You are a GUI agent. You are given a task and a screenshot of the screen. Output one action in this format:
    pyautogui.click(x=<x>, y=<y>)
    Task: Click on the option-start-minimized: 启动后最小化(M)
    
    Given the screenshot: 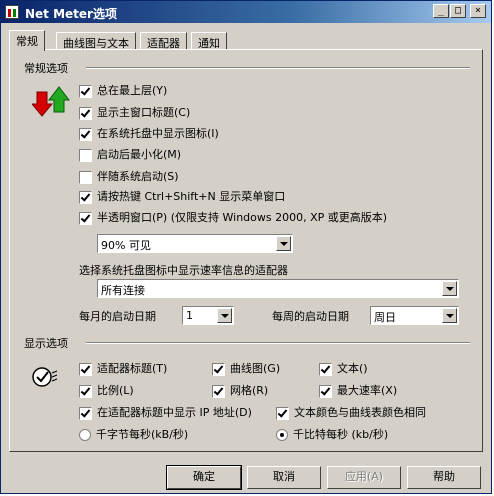 What is the action you would take?
    pyautogui.click(x=130, y=156)
    